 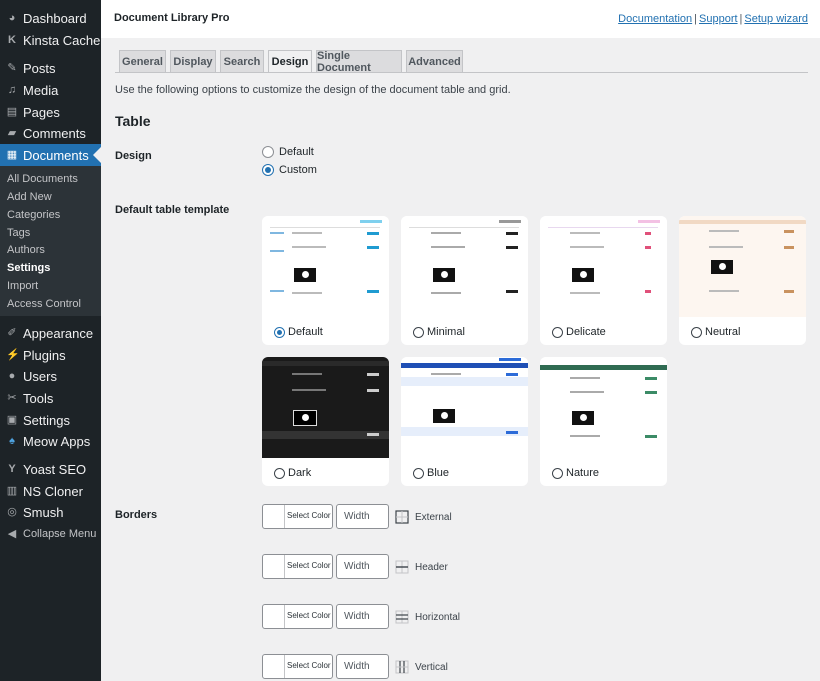 What do you see at coordinates (12, 133) in the screenshot?
I see `comment-icon: ▰` at bounding box center [12, 133].